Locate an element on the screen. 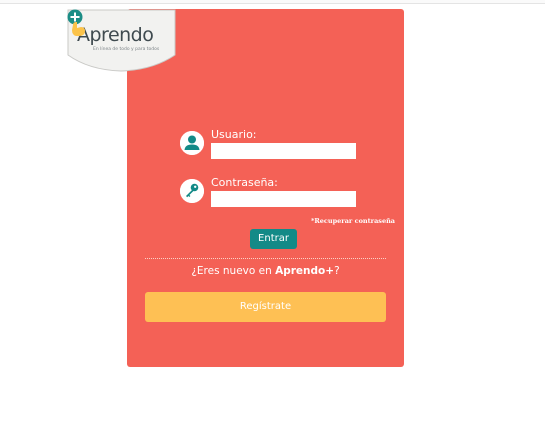 The width and height of the screenshot is (545, 424). signup-prompt: ¿Eres nuevo en Aprendo+? is located at coordinates (265, 271).